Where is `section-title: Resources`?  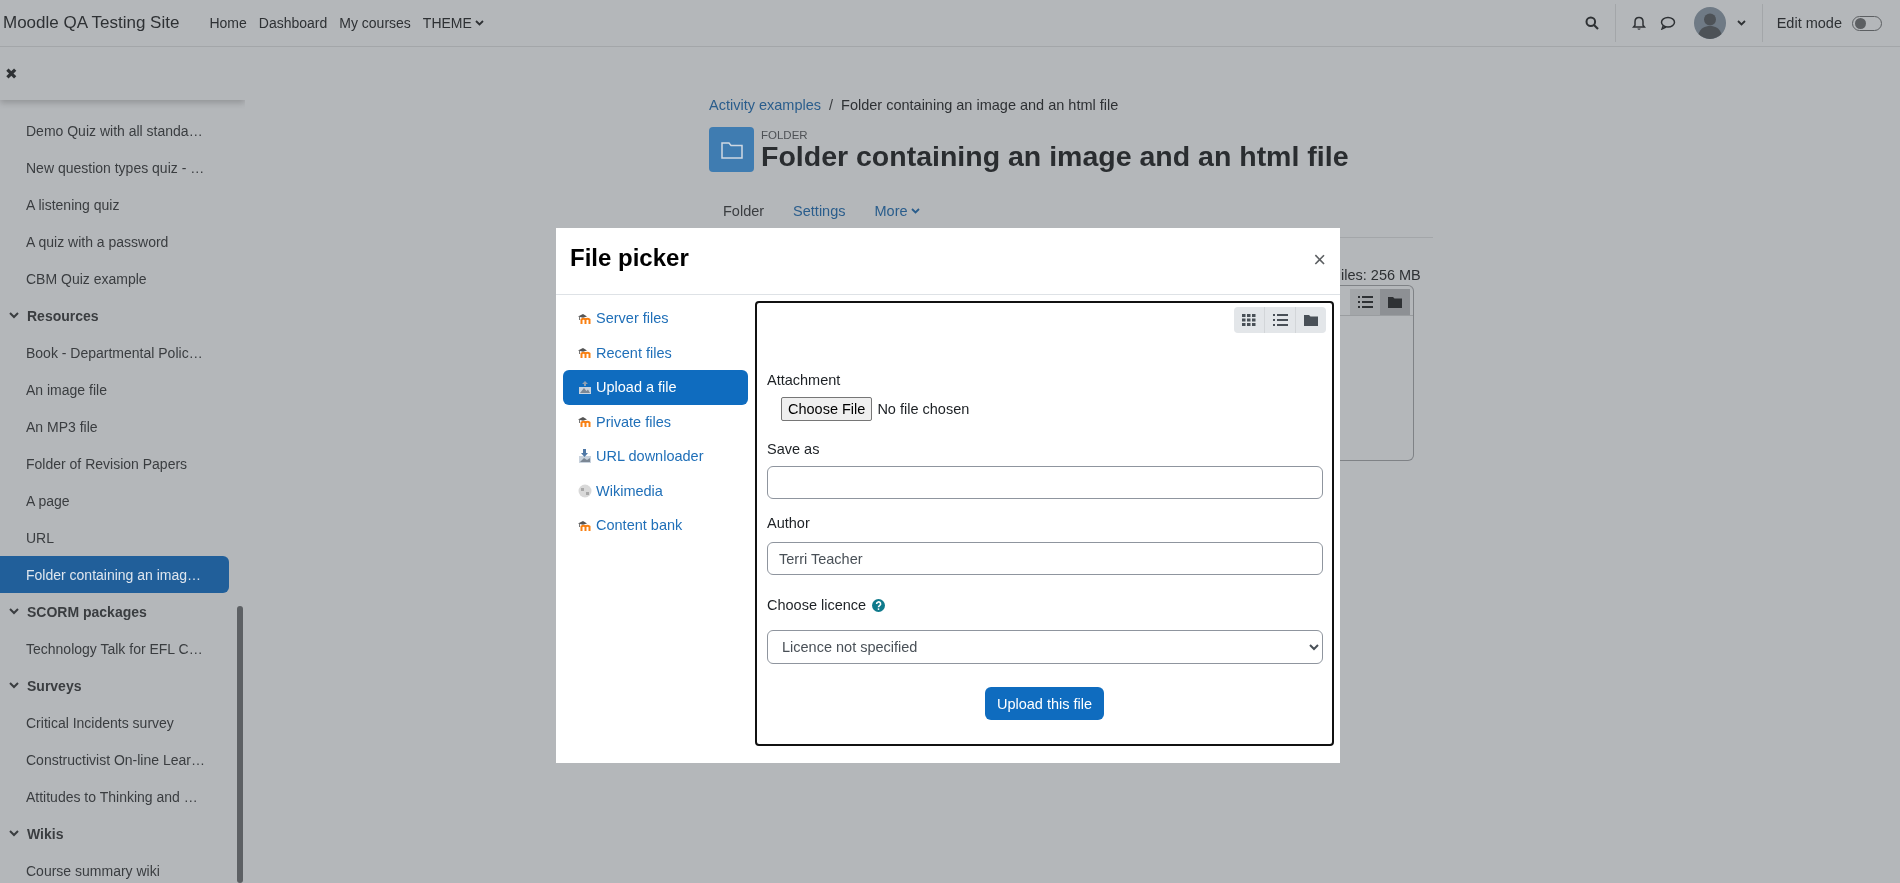 section-title: Resources is located at coordinates (63, 315).